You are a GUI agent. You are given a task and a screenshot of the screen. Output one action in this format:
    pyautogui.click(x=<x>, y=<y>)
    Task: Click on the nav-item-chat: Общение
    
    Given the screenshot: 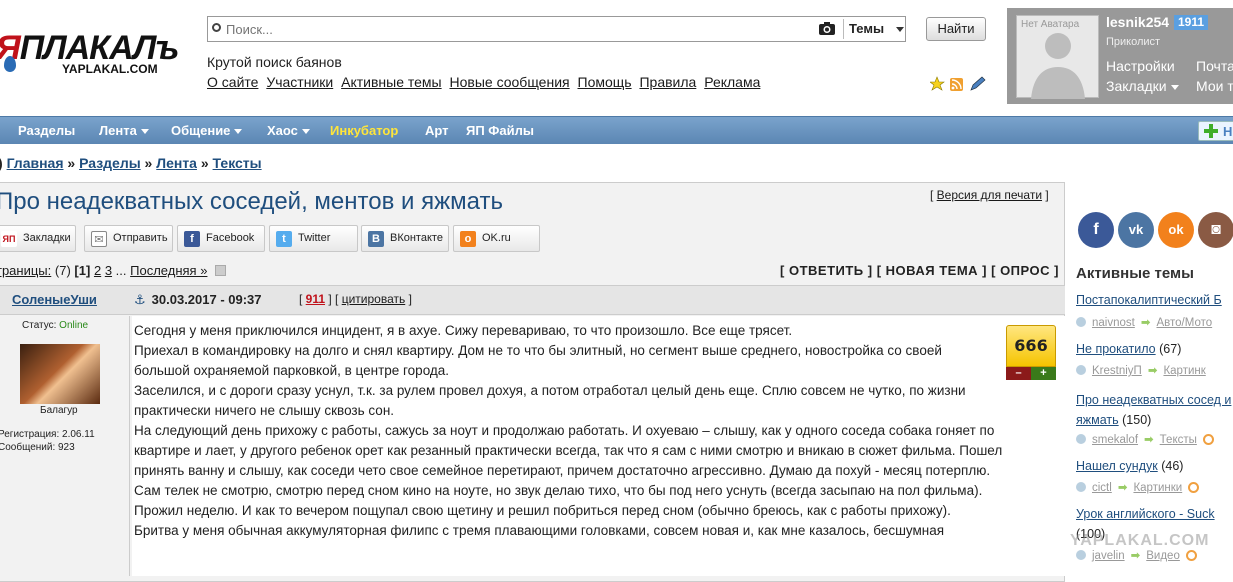 What is the action you would take?
    pyautogui.click(x=207, y=130)
    